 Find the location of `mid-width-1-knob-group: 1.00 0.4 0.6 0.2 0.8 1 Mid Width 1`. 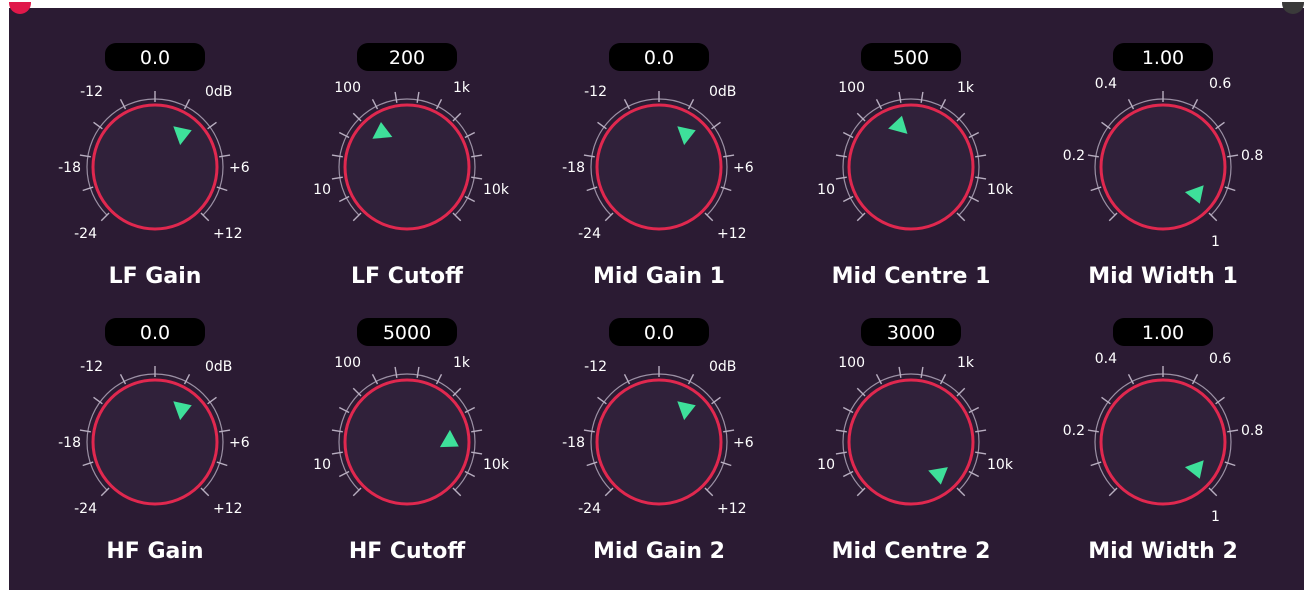

mid-width-1-knob-group: 1.00 0.4 0.6 0.2 0.8 1 Mid Width 1 is located at coordinates (1163, 166).